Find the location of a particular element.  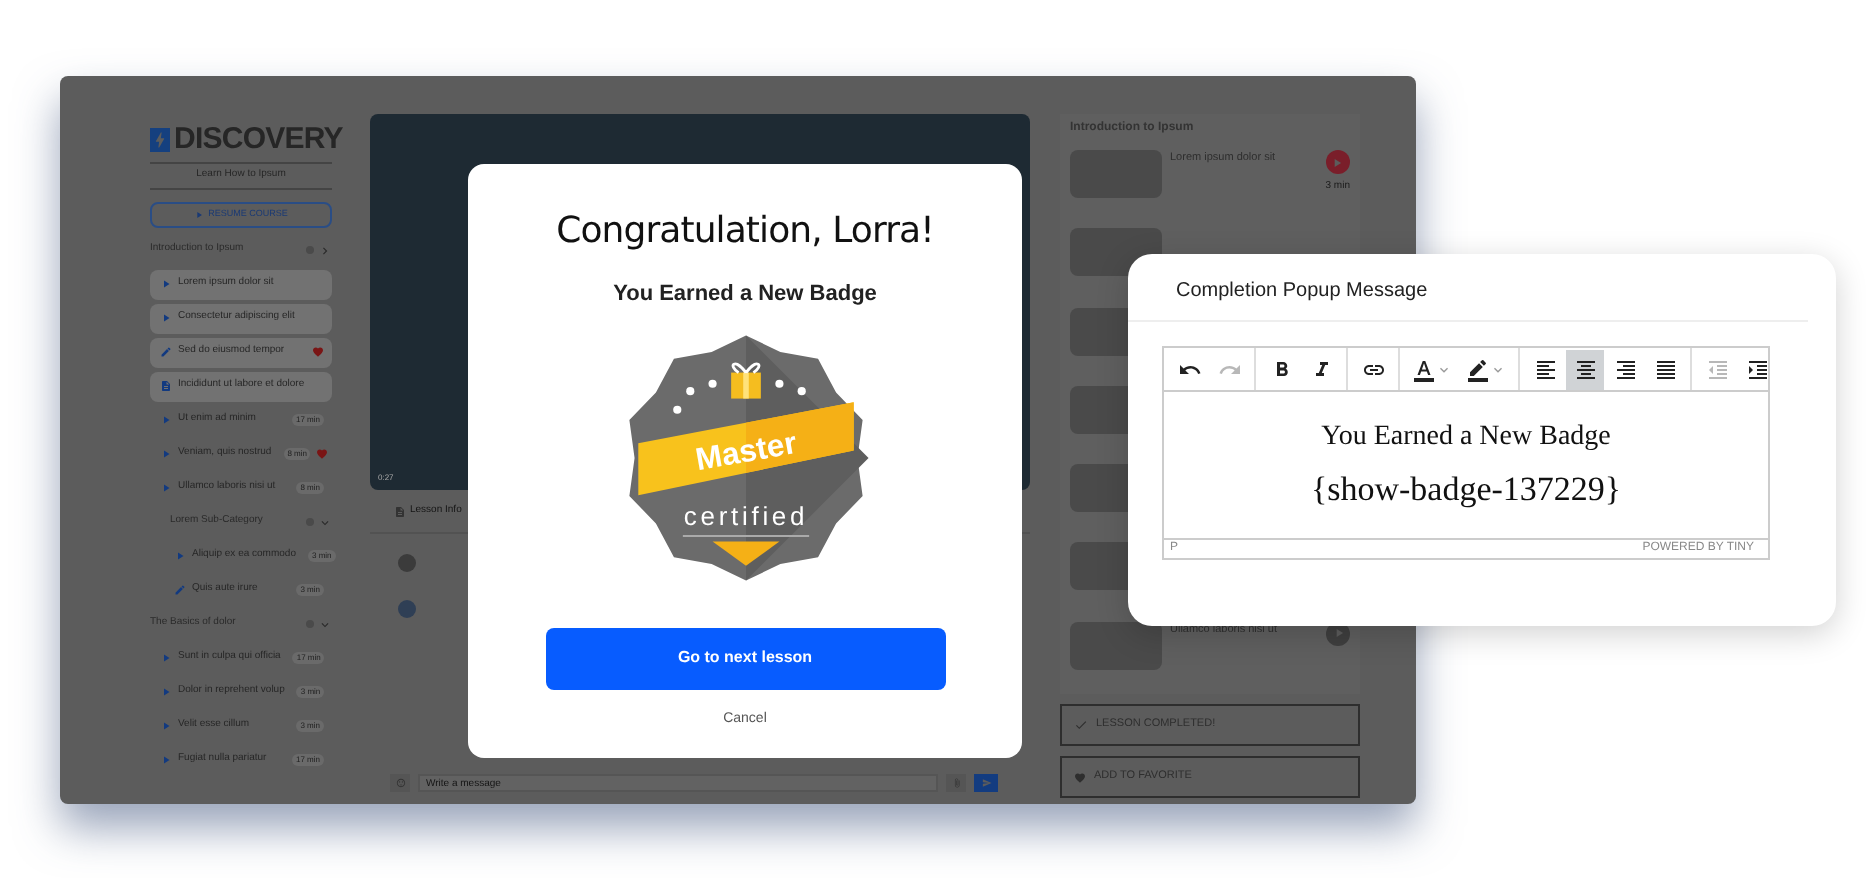

align-right-icon is located at coordinates (1625, 369).